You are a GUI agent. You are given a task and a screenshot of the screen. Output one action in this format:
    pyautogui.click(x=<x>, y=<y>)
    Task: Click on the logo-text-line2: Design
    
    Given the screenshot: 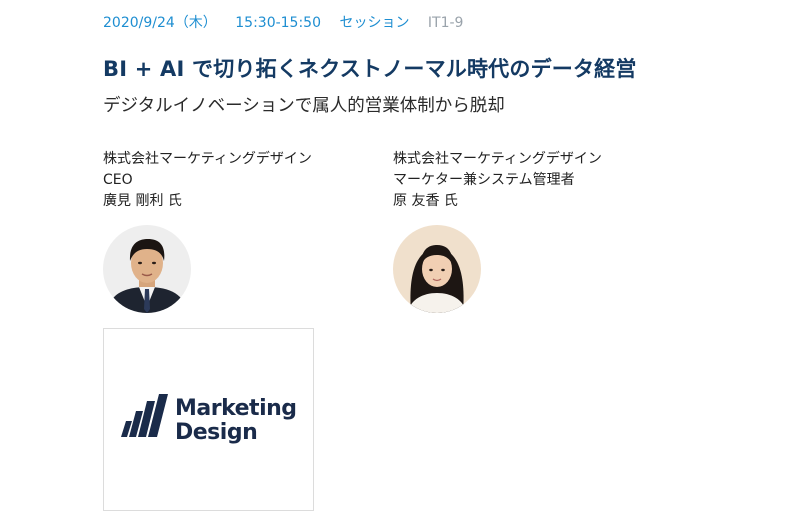 What is the action you would take?
    pyautogui.click(x=216, y=432)
    